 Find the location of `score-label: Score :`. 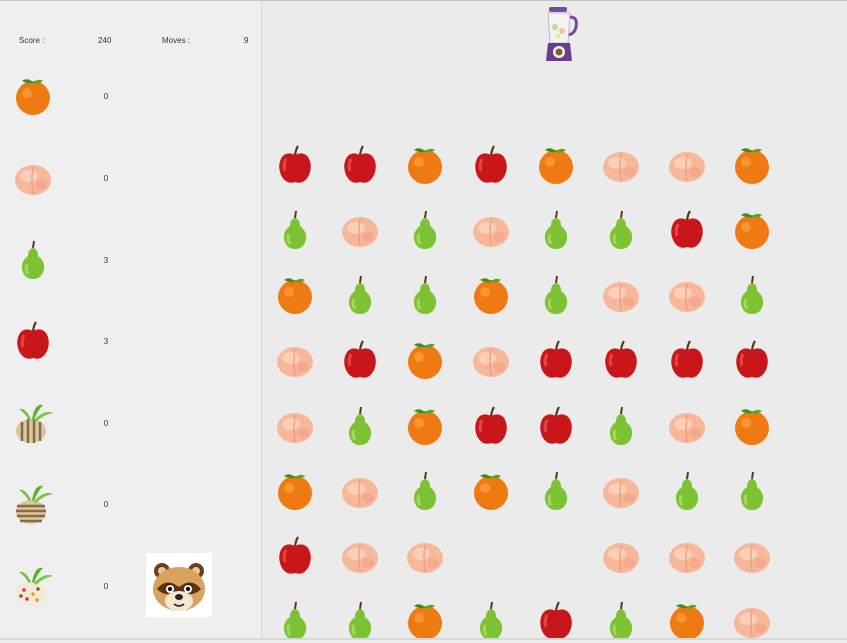

score-label: Score : is located at coordinates (32, 40).